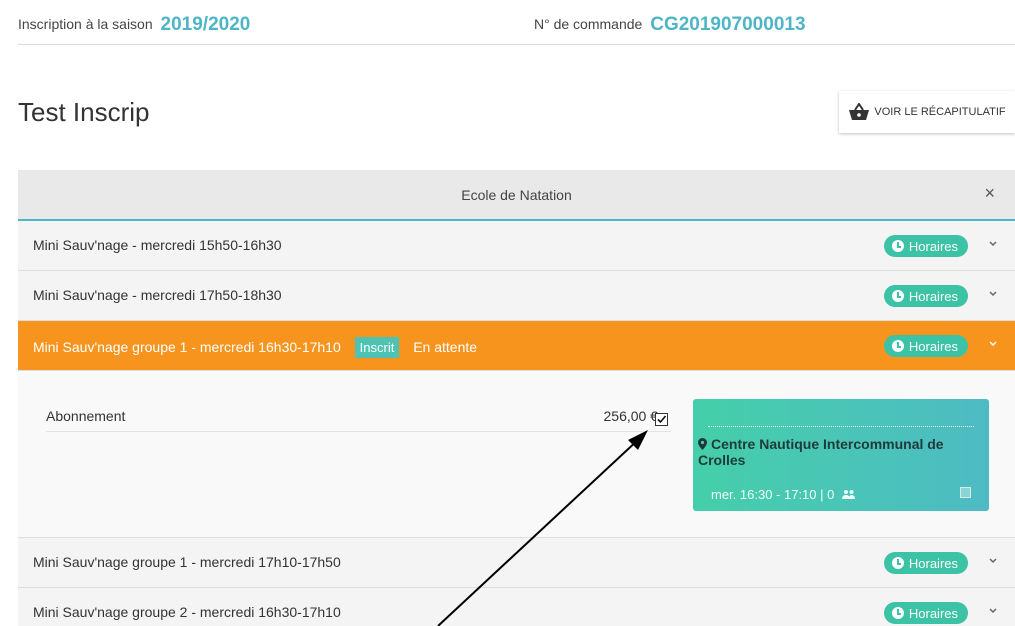 This screenshot has height=626, width=1015. I want to click on pending-status: En attente, so click(445, 347).